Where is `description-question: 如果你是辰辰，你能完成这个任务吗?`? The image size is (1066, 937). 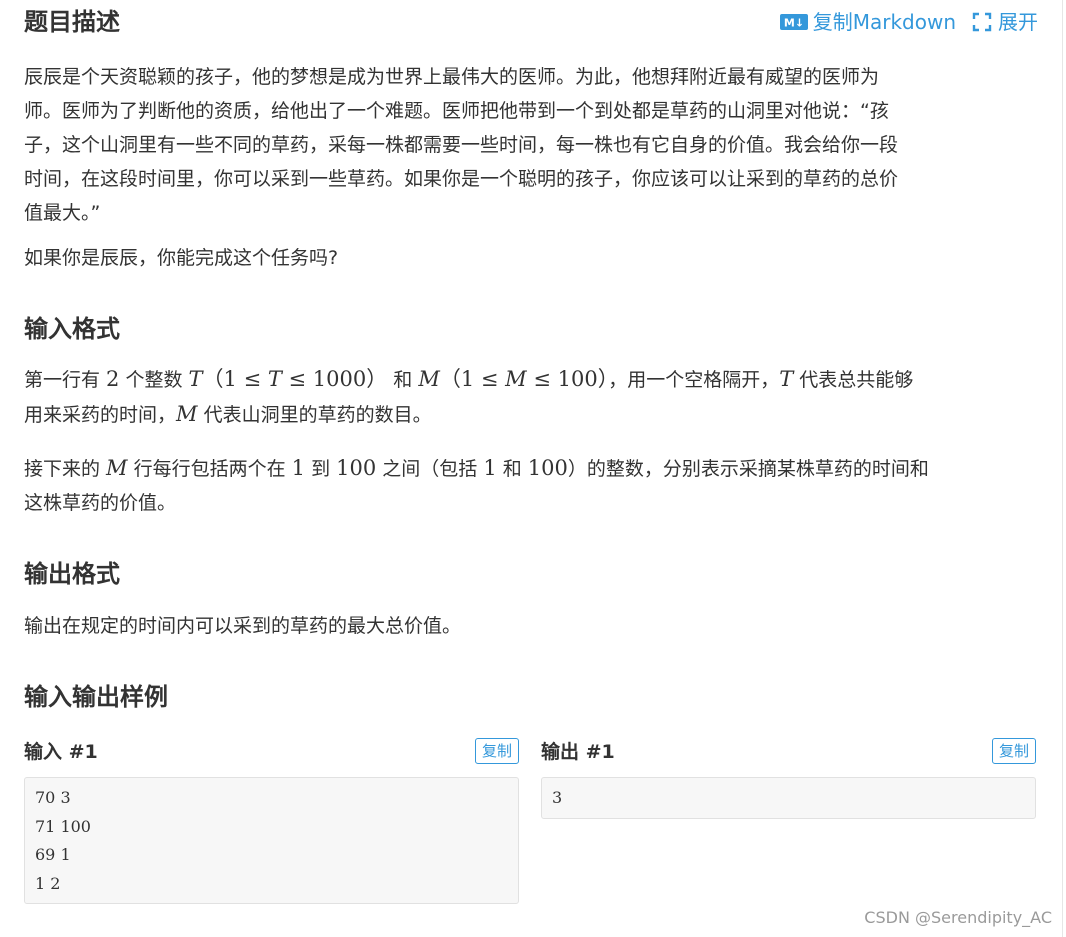
description-question: 如果你是辰辰，你能完成这个任务吗? is located at coordinates (181, 258).